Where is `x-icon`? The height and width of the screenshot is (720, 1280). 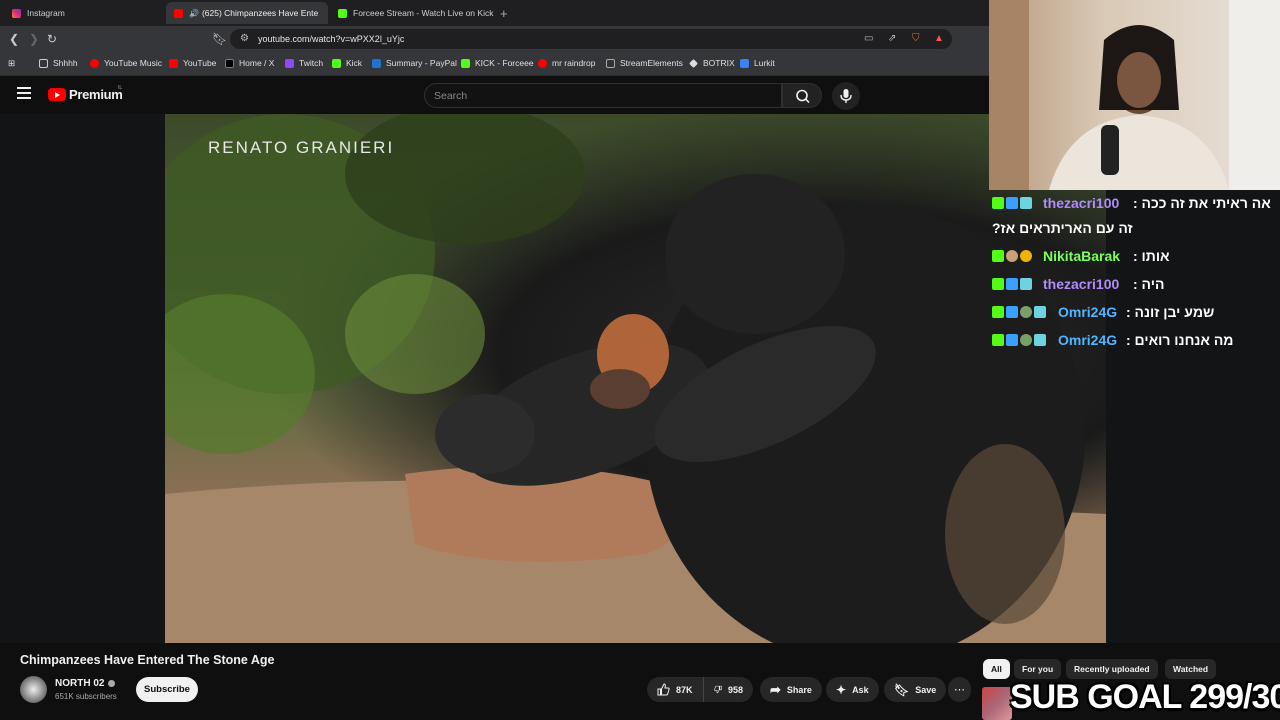
x-icon is located at coordinates (229, 63).